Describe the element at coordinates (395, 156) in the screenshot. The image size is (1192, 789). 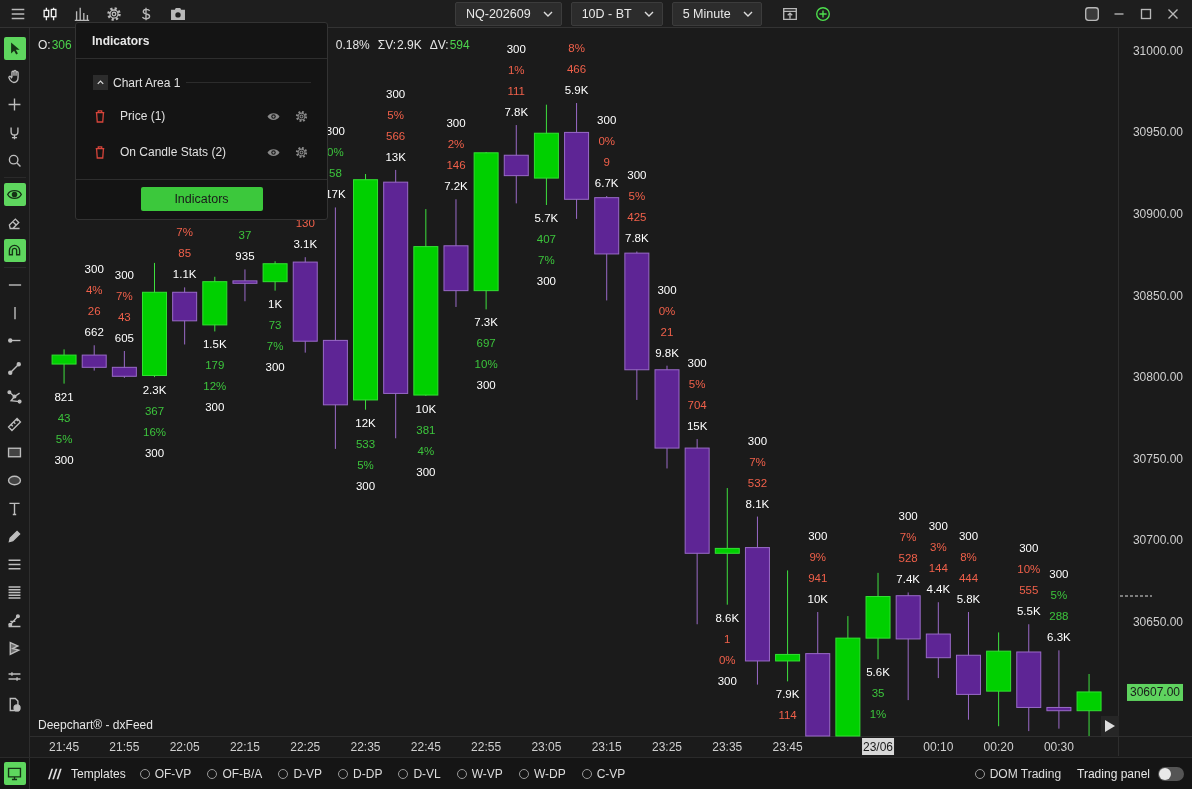
I see `volume-label: 13K` at that location.